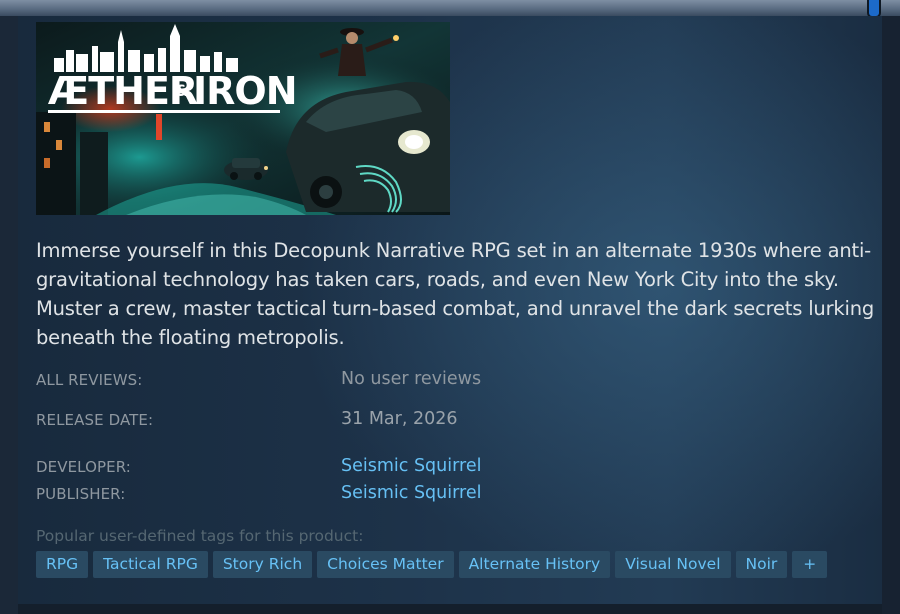  What do you see at coordinates (411, 466) in the screenshot?
I see `developer-link: Seismic Squirrel` at bounding box center [411, 466].